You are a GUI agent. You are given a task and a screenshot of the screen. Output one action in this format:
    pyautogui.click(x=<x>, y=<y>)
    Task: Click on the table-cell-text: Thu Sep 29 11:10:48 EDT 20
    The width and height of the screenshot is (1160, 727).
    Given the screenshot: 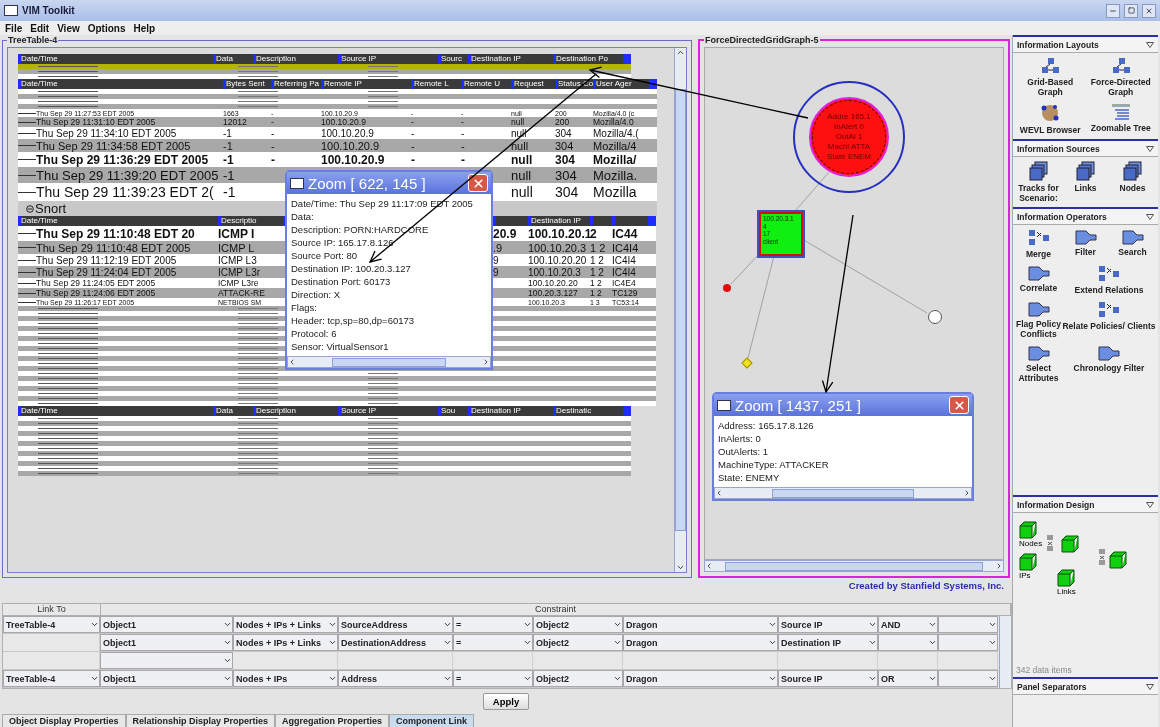 What is the action you would take?
    pyautogui.click(x=116, y=233)
    